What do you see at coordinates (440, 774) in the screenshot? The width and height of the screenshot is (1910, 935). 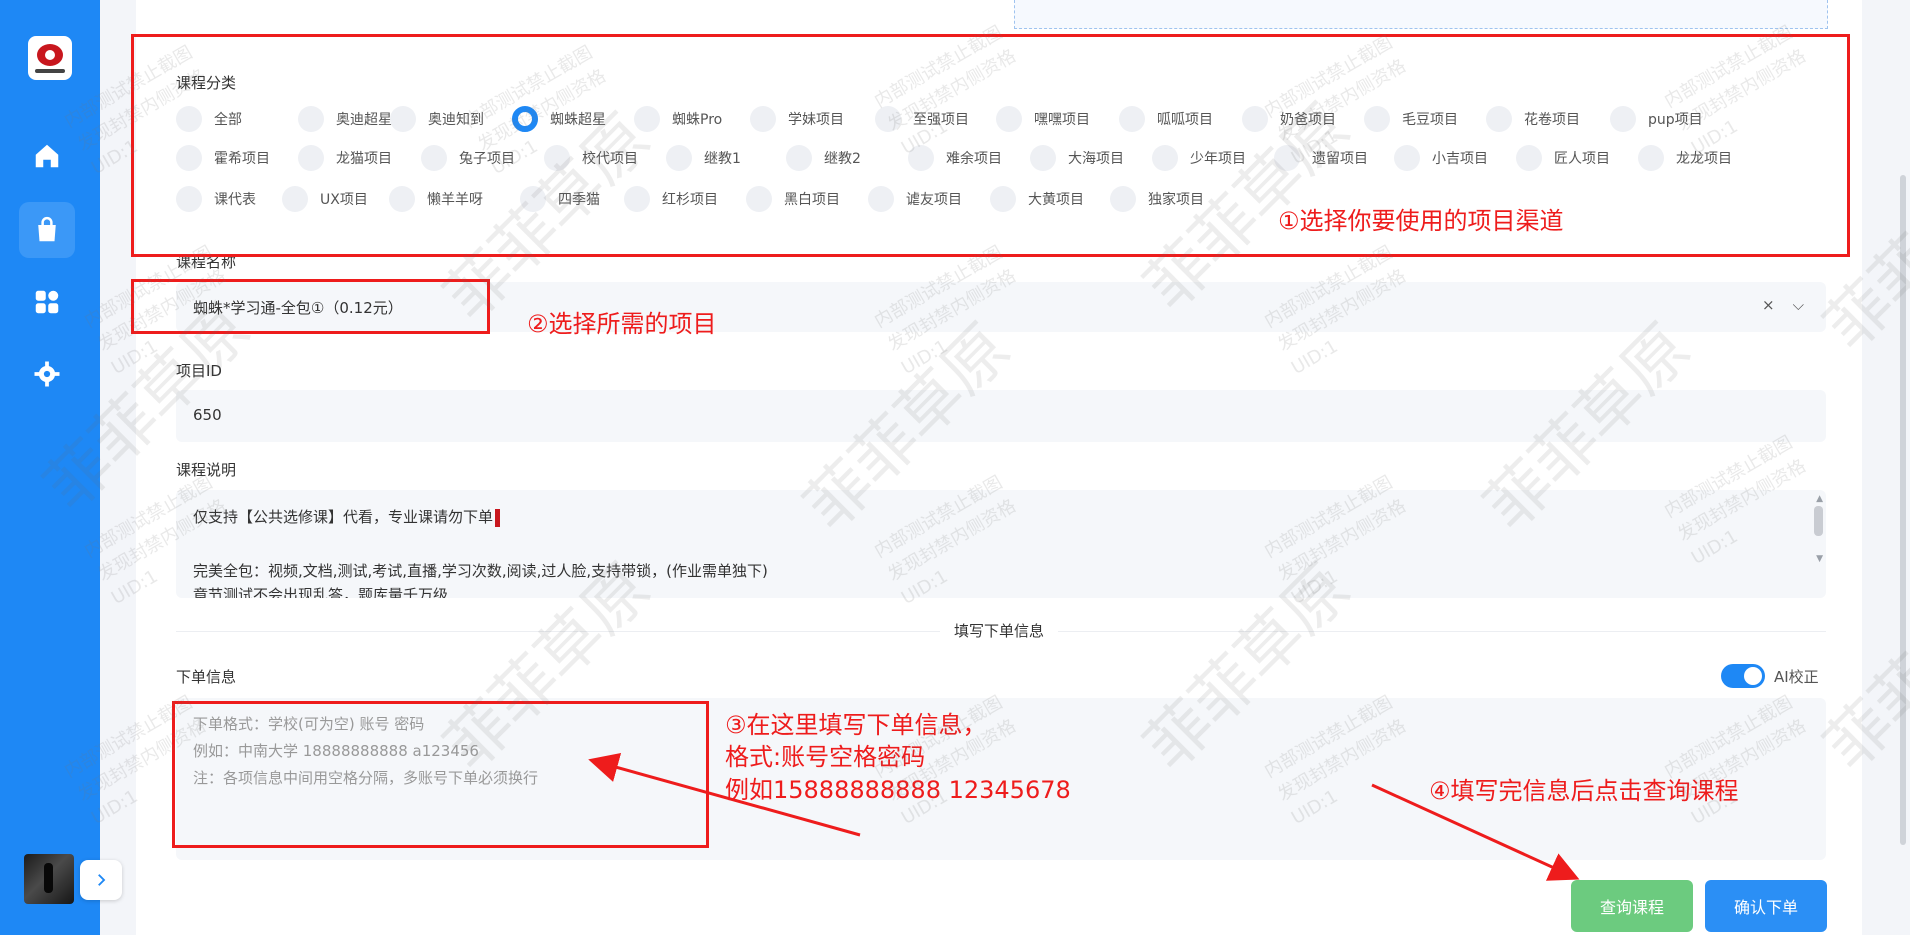 I see `annotation-box-step3` at bounding box center [440, 774].